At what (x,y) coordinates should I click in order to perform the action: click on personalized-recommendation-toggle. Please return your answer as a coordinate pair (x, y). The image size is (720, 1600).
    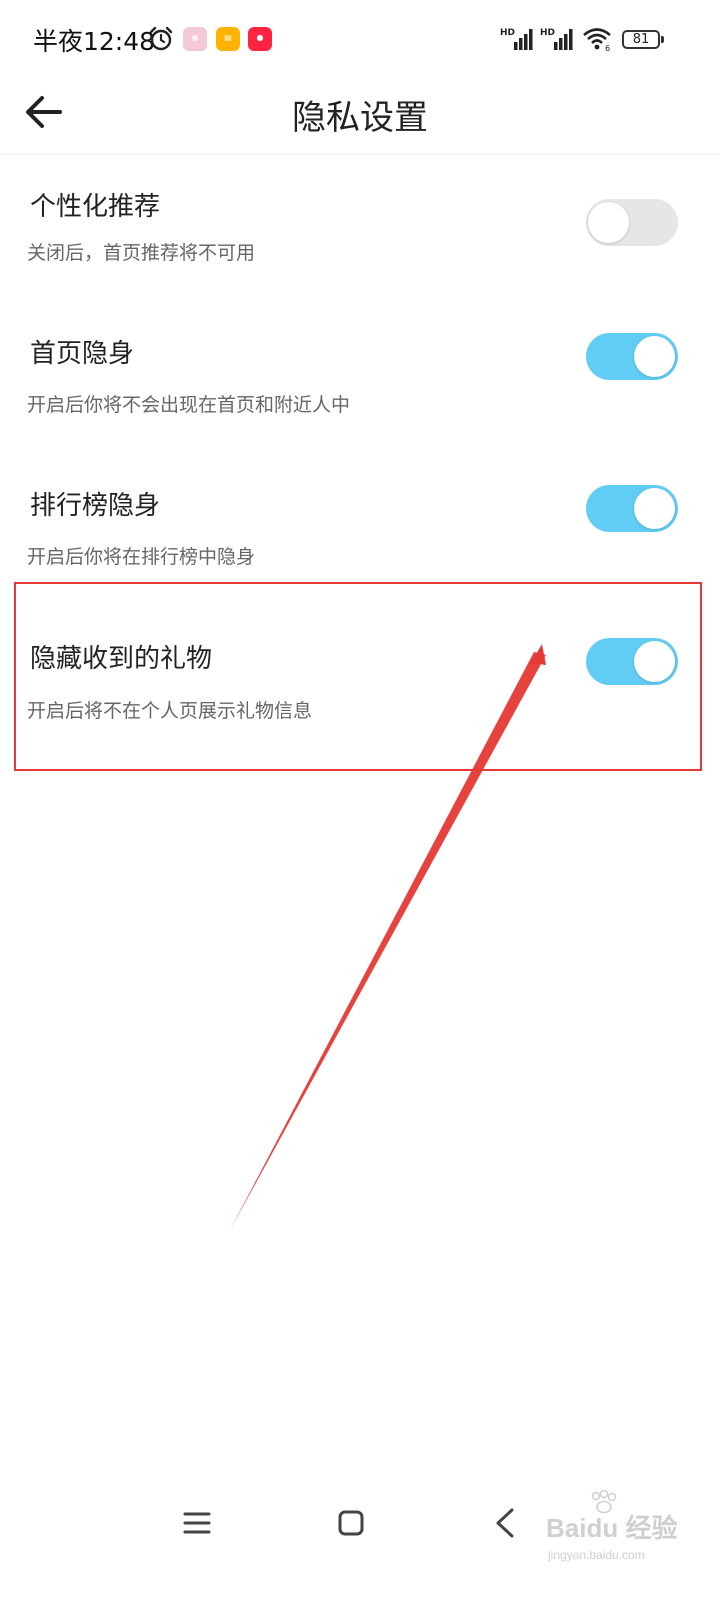
    Looking at the image, I should click on (632, 222).